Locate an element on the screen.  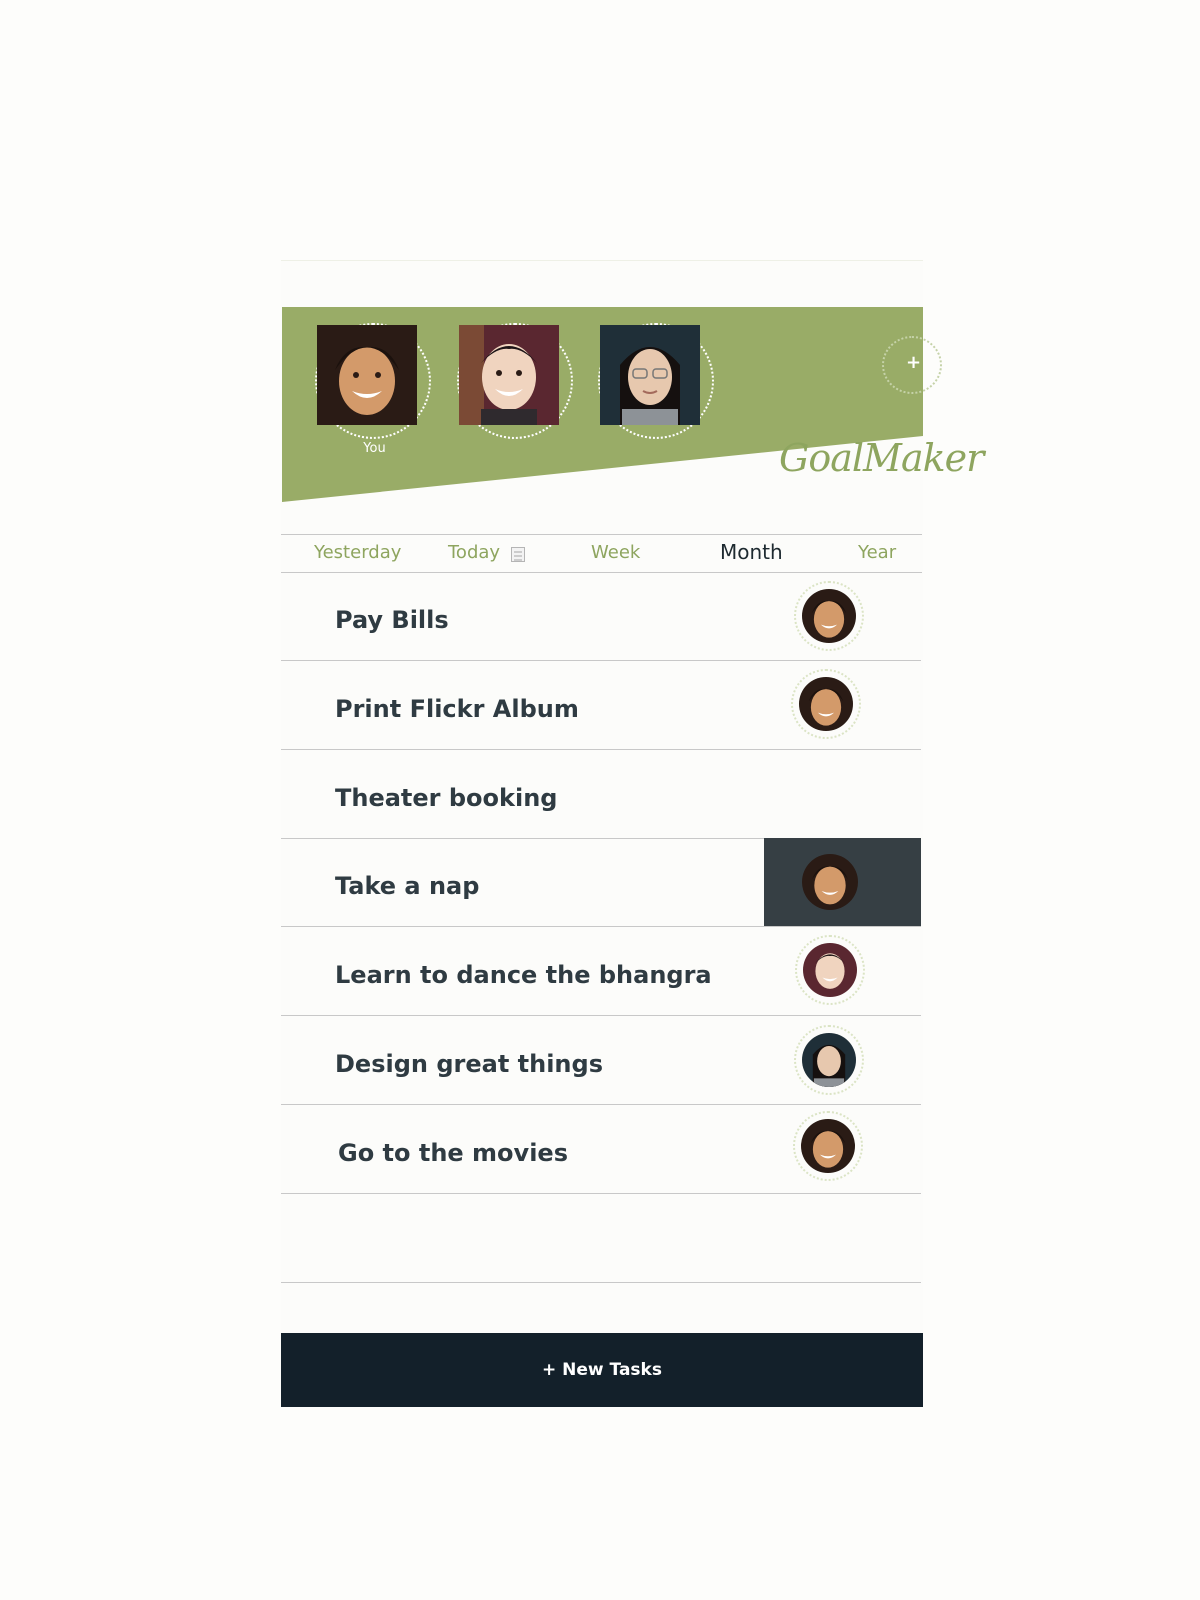
empty-task-row is located at coordinates (601, 1238).